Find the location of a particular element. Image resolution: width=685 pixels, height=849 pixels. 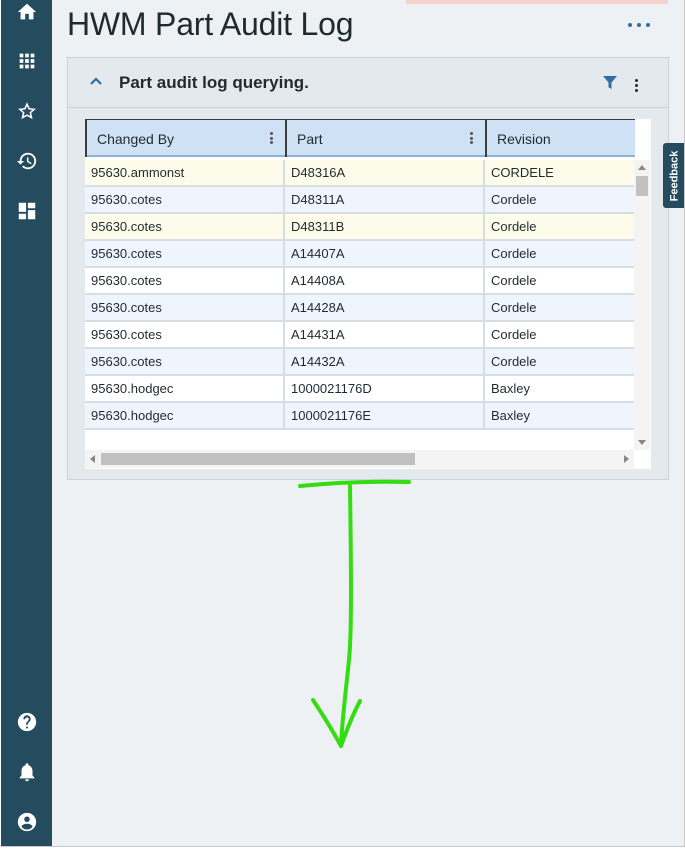

table-row: 95630.cotes A14431A Cordele is located at coordinates (360, 335).